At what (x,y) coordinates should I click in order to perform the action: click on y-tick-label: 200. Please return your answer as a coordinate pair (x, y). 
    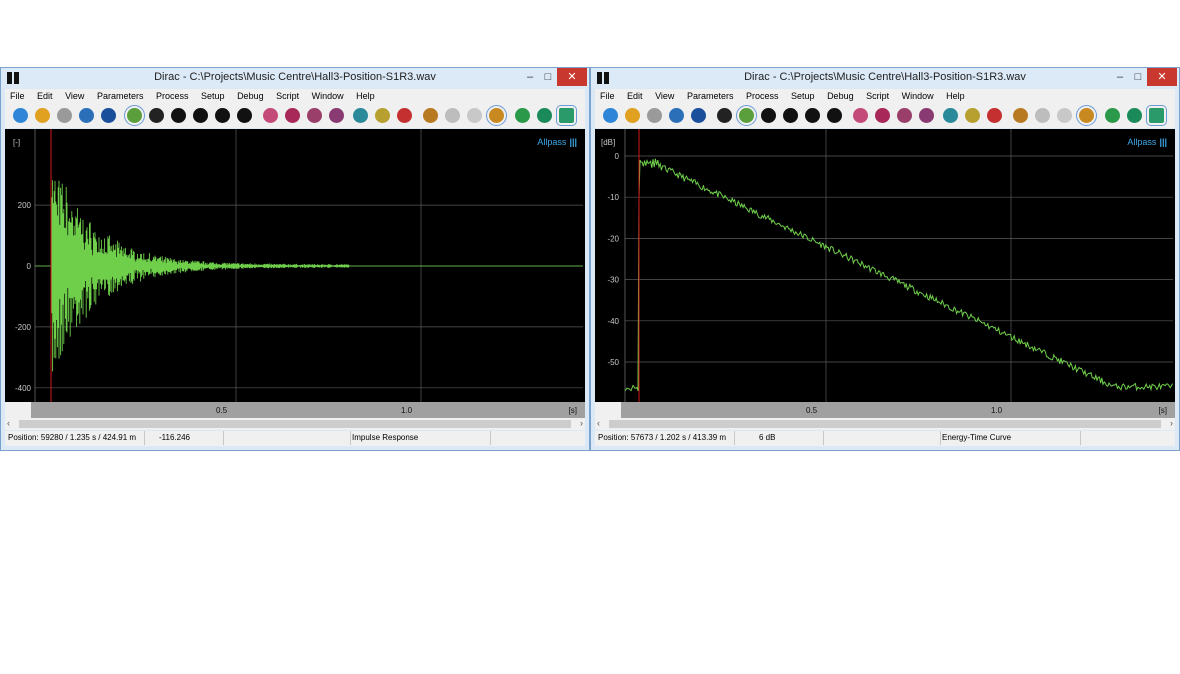
    Looking at the image, I should click on (25, 205).